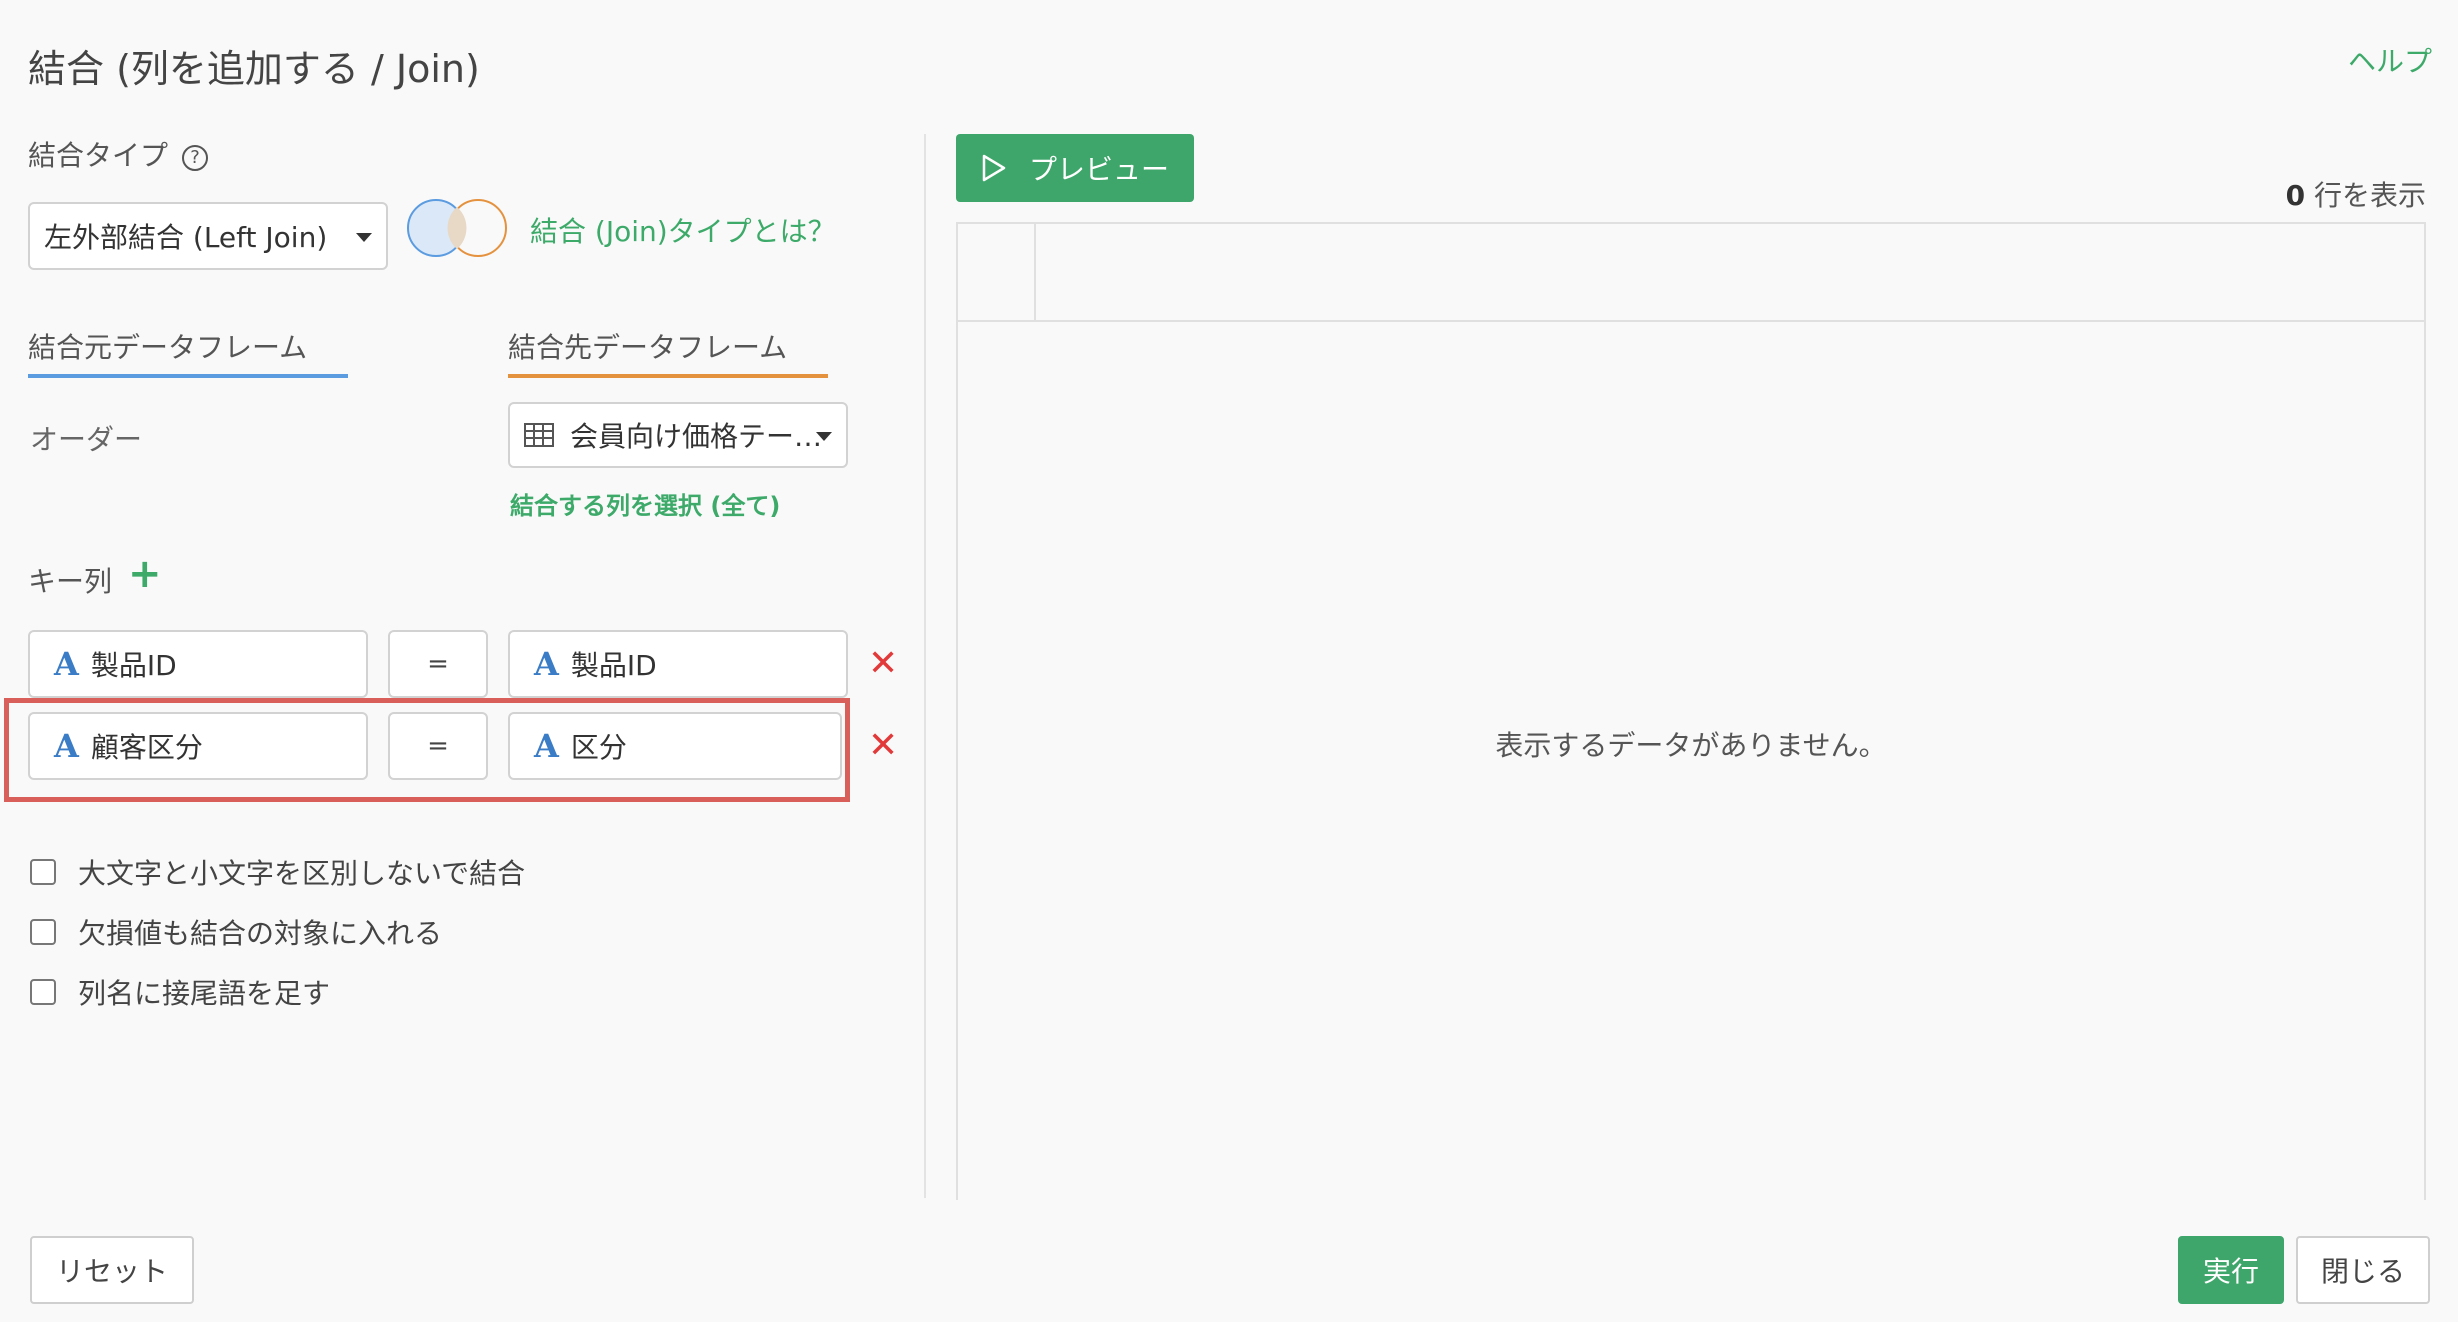  What do you see at coordinates (1098, 169) in the screenshot?
I see `preview-button-label: プレビュー` at bounding box center [1098, 169].